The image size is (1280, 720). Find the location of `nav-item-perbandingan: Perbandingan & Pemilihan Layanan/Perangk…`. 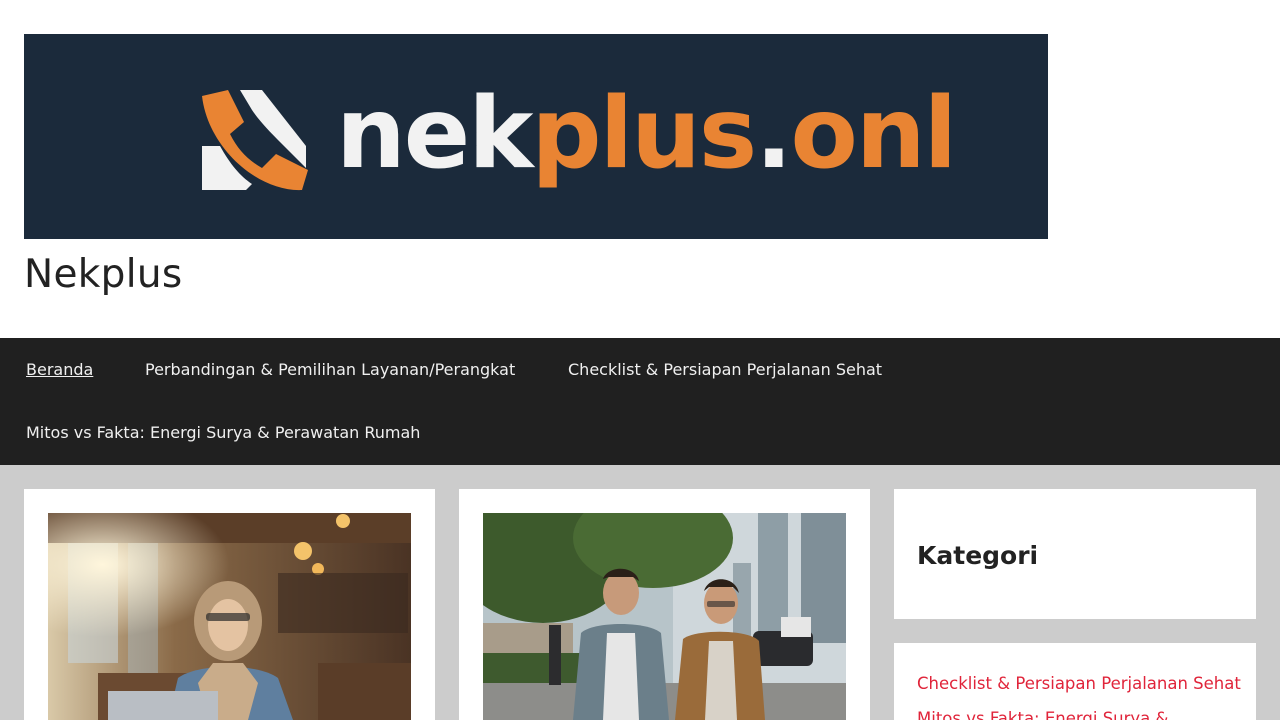

nav-item-perbandingan: Perbandingan & Pemilihan Layanan/Perangk… is located at coordinates (330, 369).